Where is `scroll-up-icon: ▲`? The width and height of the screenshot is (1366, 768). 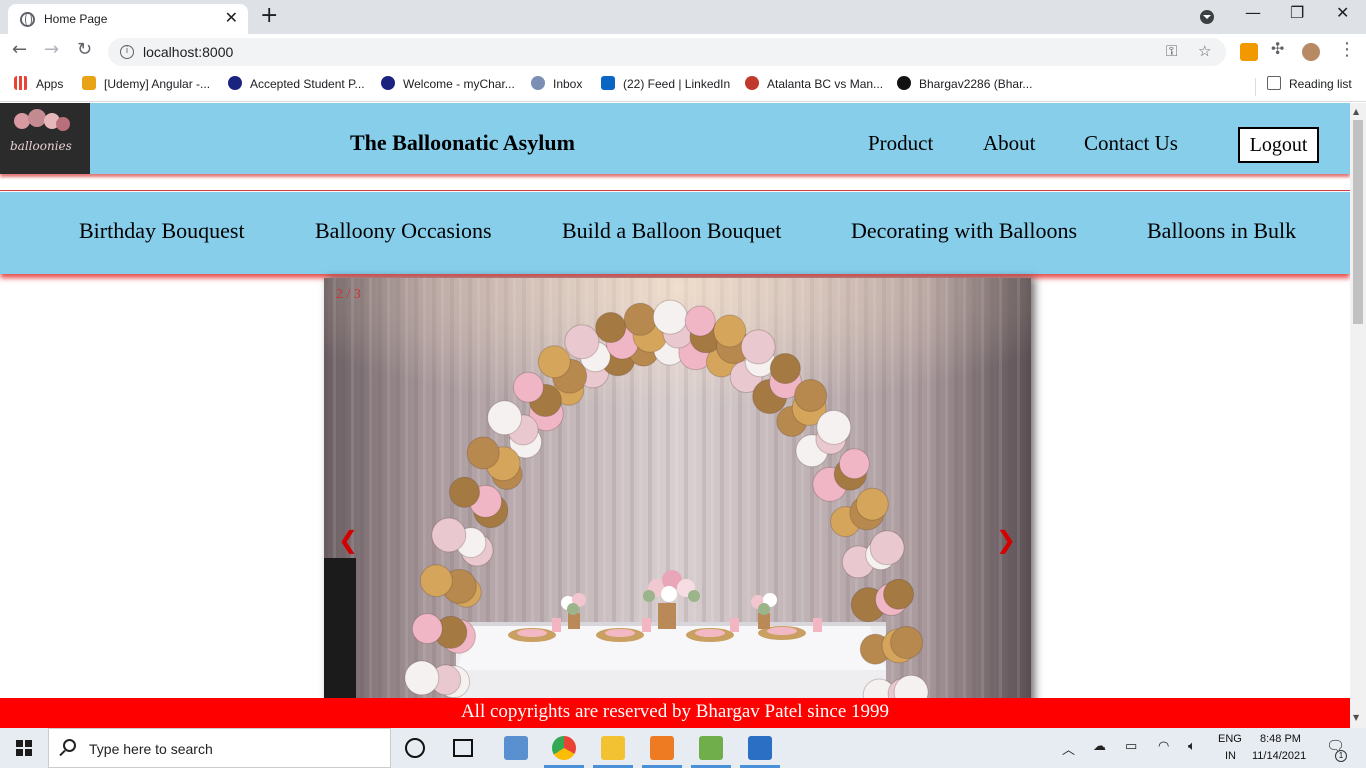 scroll-up-icon: ▲ is located at coordinates (1356, 111).